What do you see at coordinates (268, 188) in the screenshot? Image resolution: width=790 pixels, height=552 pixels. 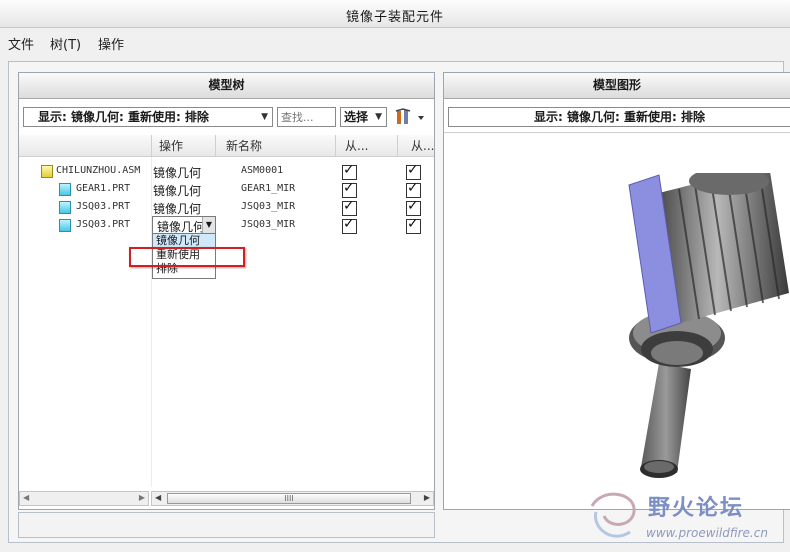 I see `new-name-value: GEAR1_MIR` at bounding box center [268, 188].